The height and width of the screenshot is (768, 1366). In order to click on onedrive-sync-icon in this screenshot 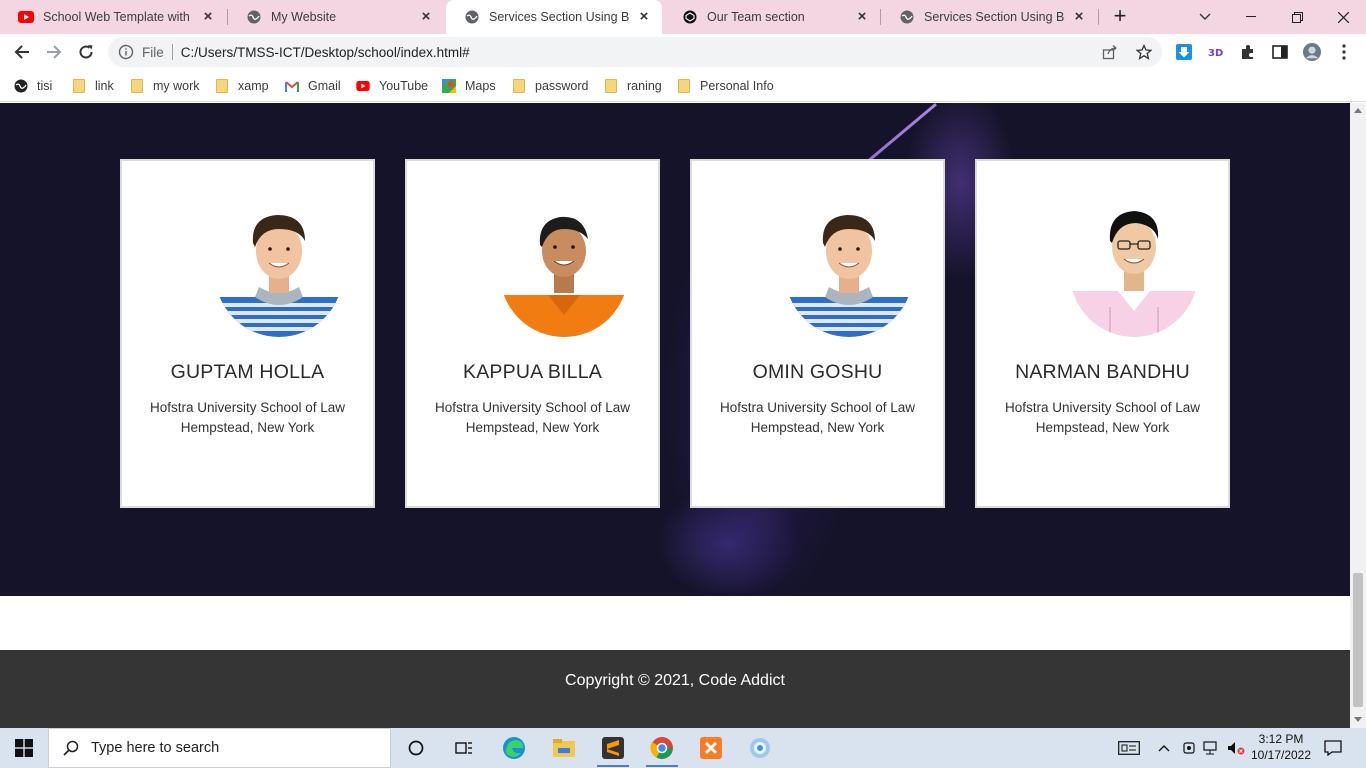, I will do `click(1189, 748)`.